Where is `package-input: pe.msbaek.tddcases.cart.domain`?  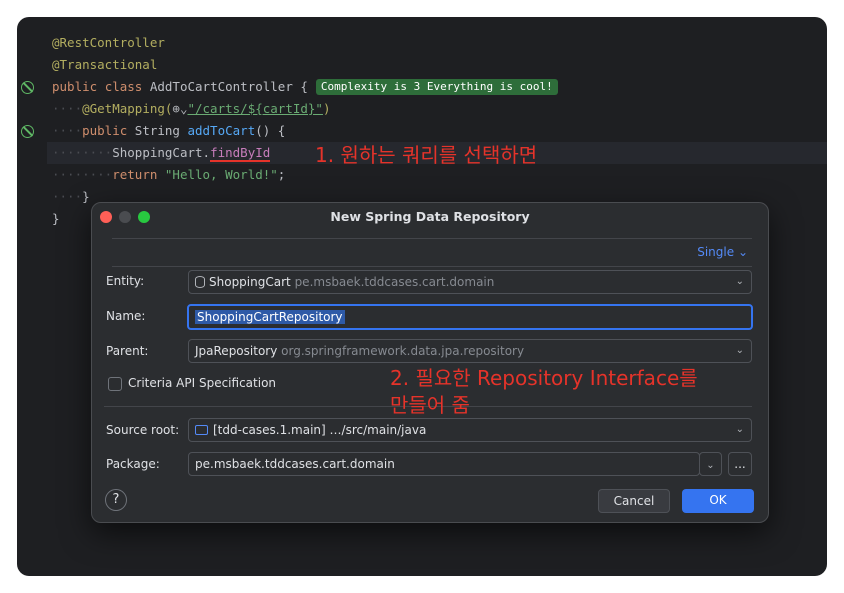
package-input: pe.msbaek.tddcases.cart.domain is located at coordinates (444, 464).